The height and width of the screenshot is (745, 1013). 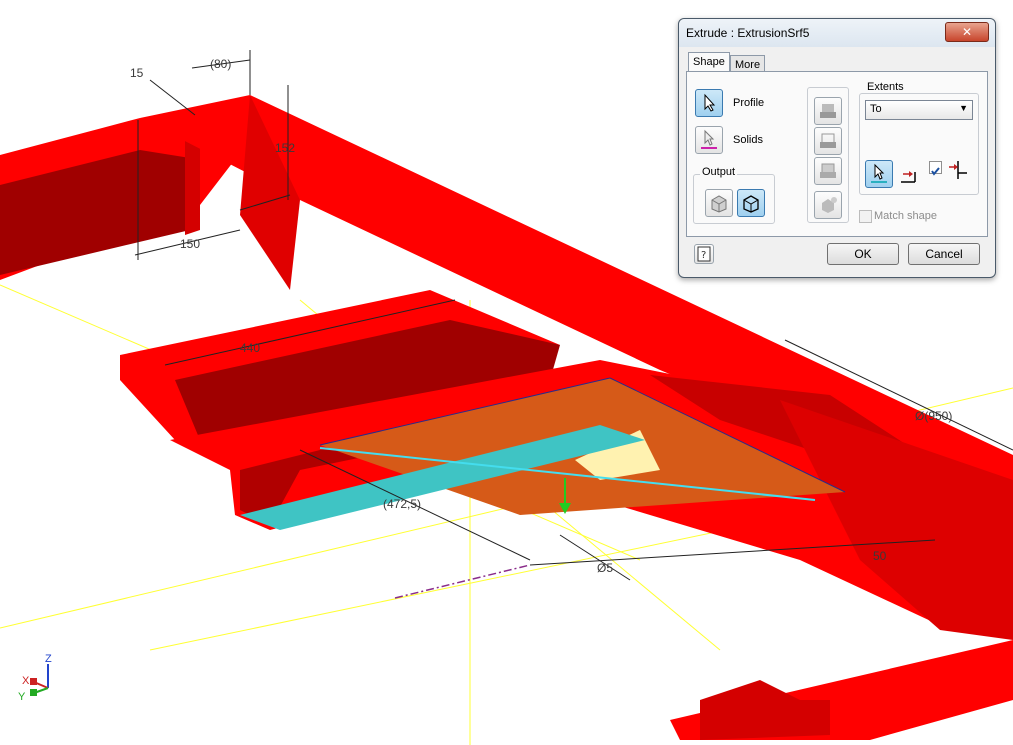 What do you see at coordinates (863, 254) in the screenshot?
I see `ok-button: OK` at bounding box center [863, 254].